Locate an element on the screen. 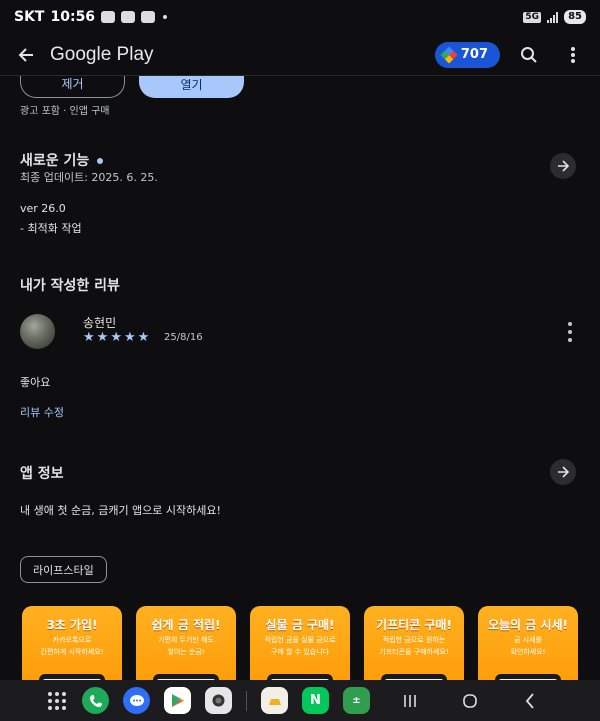 The image size is (600, 721). network-type-icon: 5G is located at coordinates (532, 17).